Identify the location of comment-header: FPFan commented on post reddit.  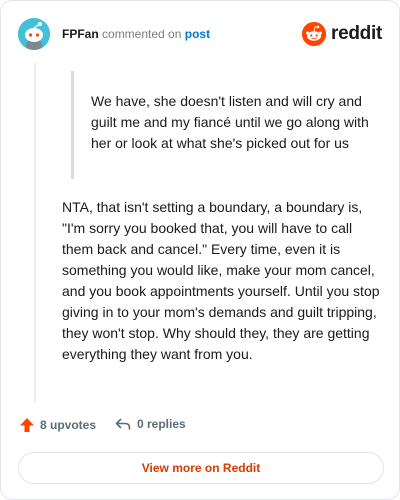
(200, 34).